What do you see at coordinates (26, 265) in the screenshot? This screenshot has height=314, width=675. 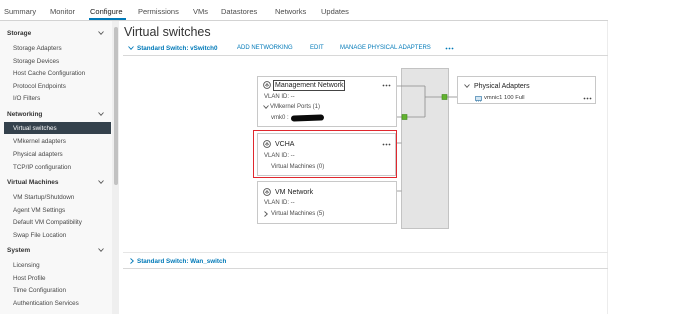 I see `sidebar-item-licensing: Licensing` at bounding box center [26, 265].